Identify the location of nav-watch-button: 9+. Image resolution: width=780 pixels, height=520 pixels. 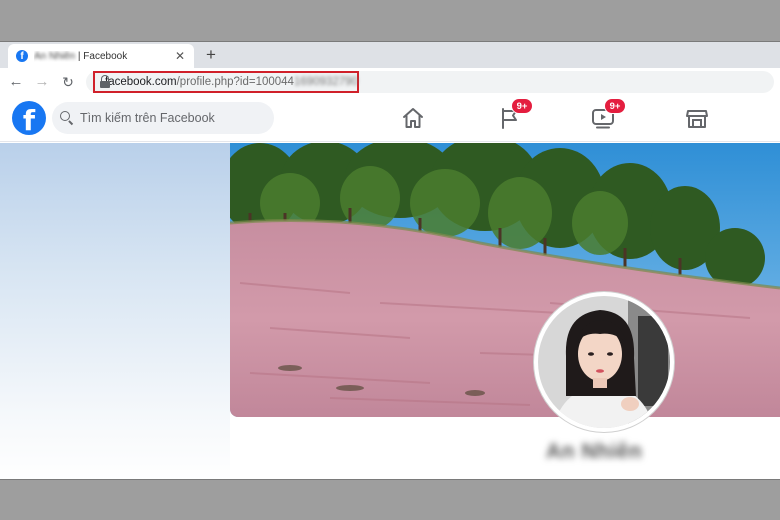
(608, 114).